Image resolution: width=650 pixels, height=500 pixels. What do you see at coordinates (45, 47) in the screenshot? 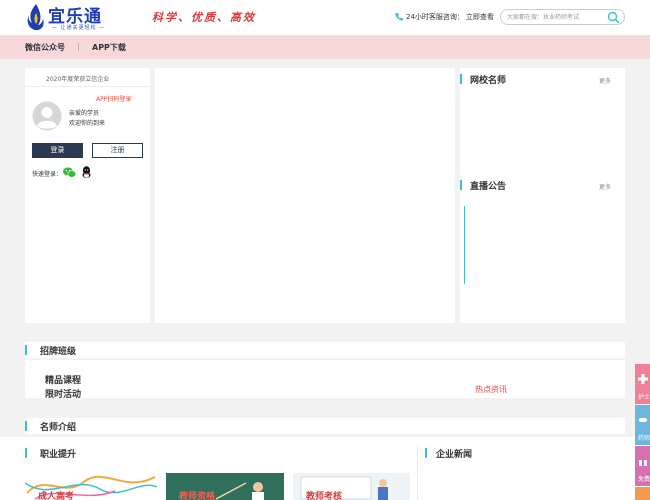
I see `nav-item-wechat: 微信公众号` at bounding box center [45, 47].